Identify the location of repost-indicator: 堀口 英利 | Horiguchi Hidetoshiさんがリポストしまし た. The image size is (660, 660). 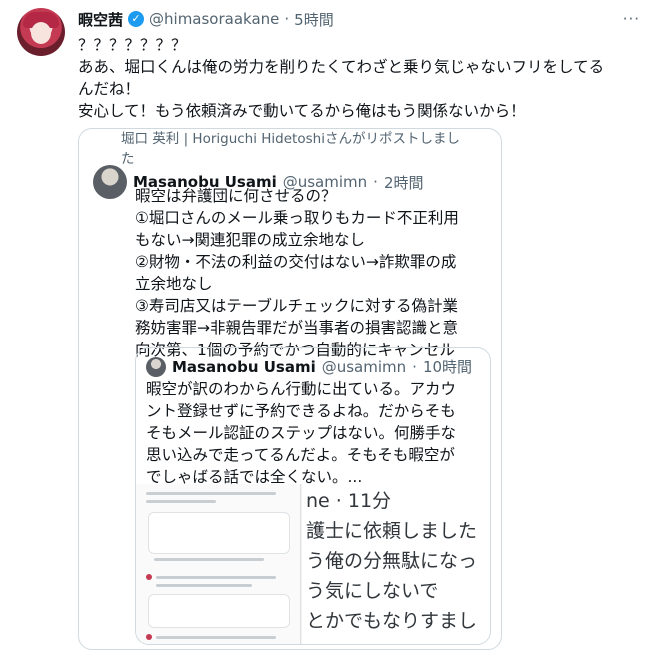
(307, 149).